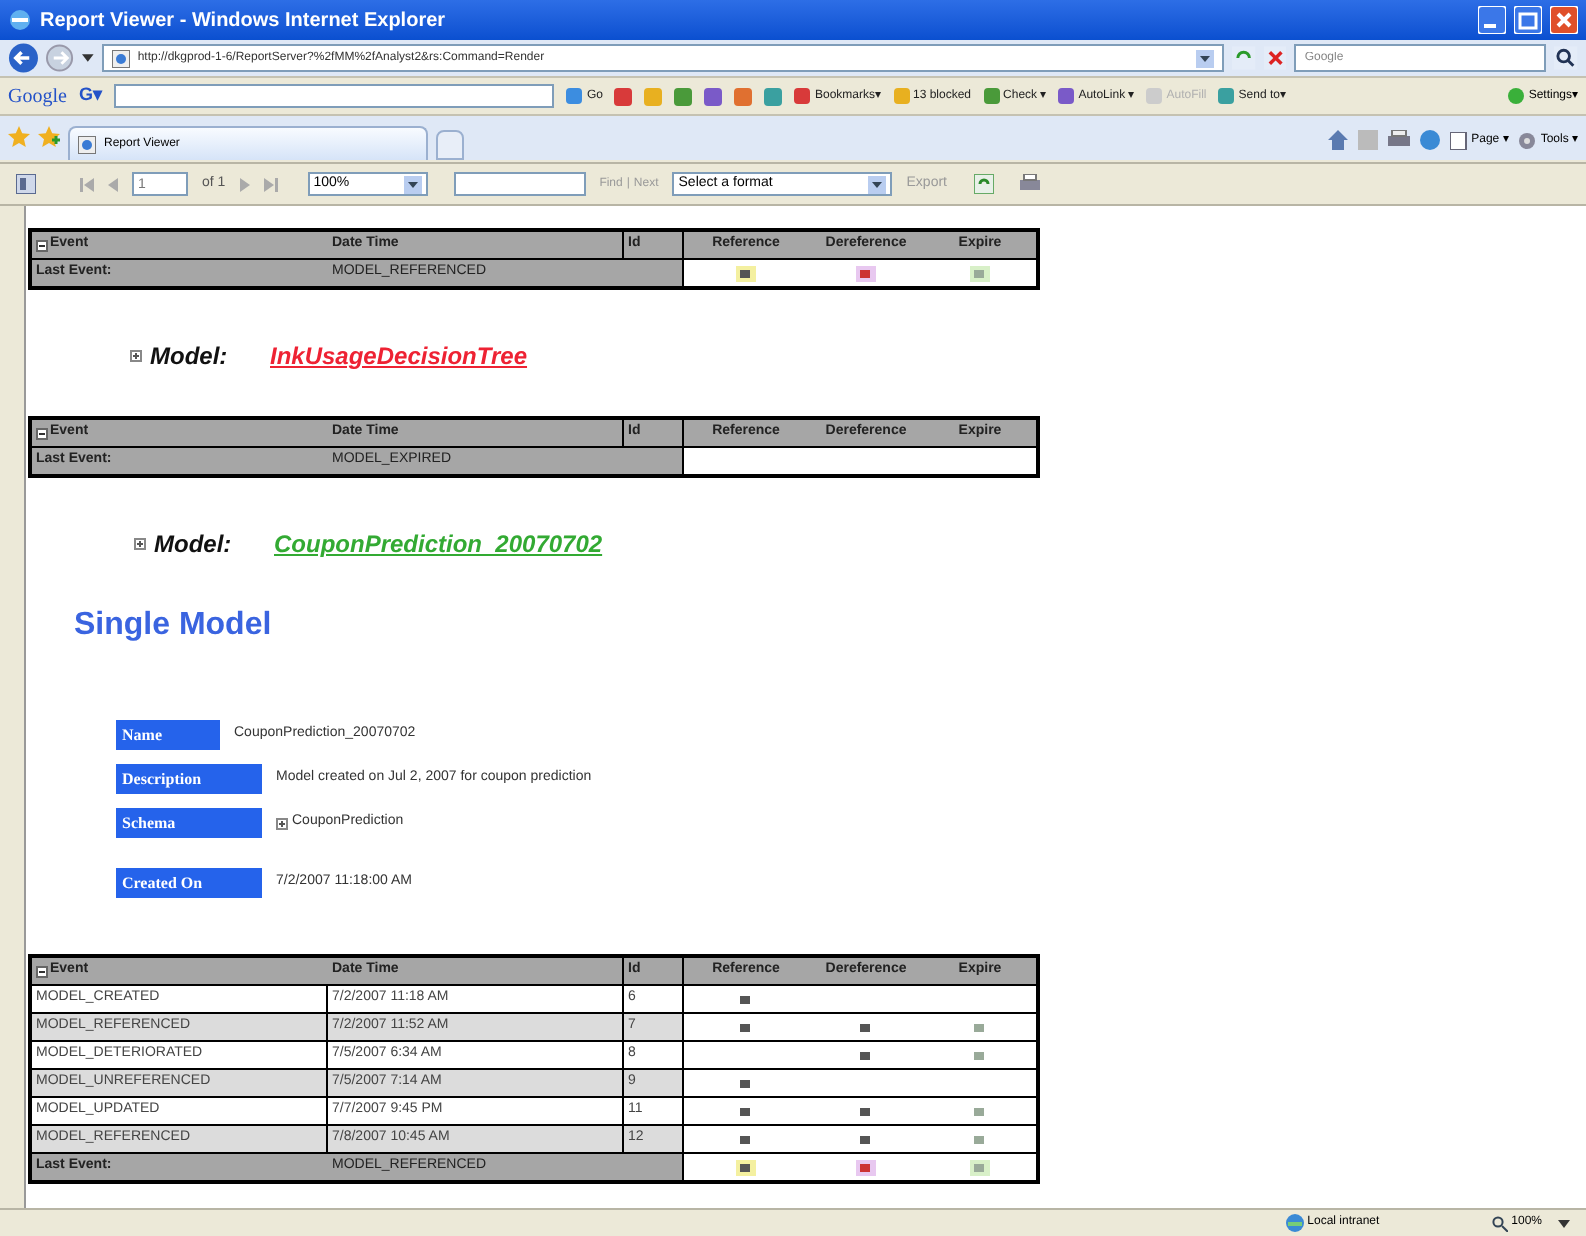 The height and width of the screenshot is (1236, 1586). Describe the element at coordinates (519, 184) in the screenshot. I see `find-field` at that location.